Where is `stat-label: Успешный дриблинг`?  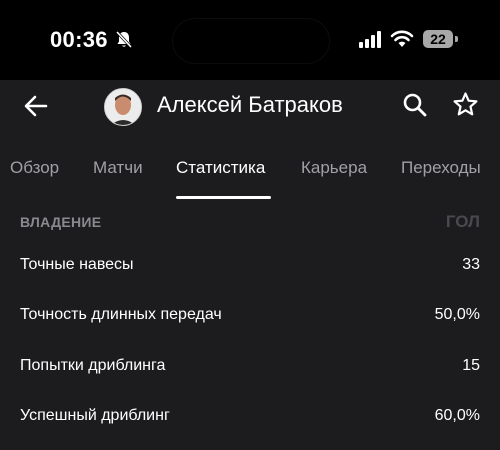
stat-label: Успешный дриблинг is located at coordinates (95, 415).